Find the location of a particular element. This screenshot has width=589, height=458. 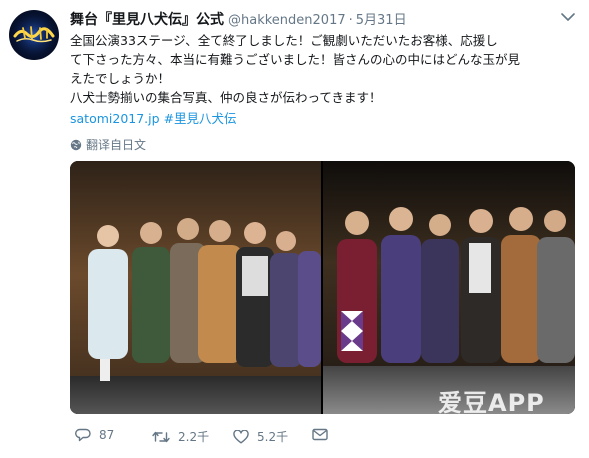

avatar is located at coordinates (34, 35).